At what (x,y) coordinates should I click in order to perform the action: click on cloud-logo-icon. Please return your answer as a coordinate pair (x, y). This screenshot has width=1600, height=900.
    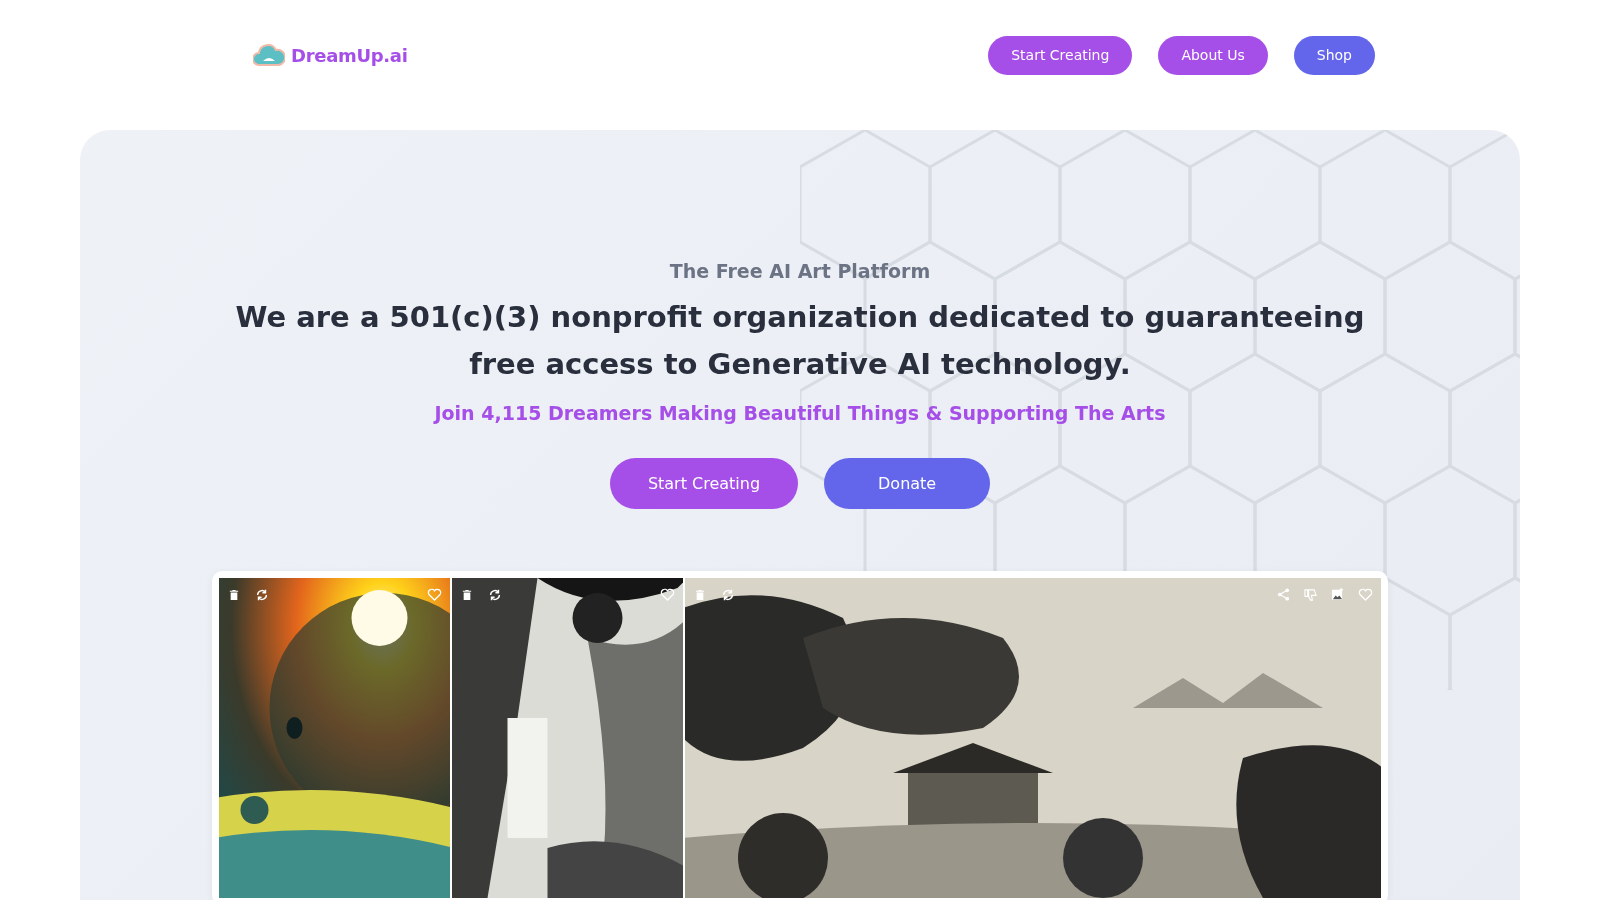
    Looking at the image, I should click on (269, 55).